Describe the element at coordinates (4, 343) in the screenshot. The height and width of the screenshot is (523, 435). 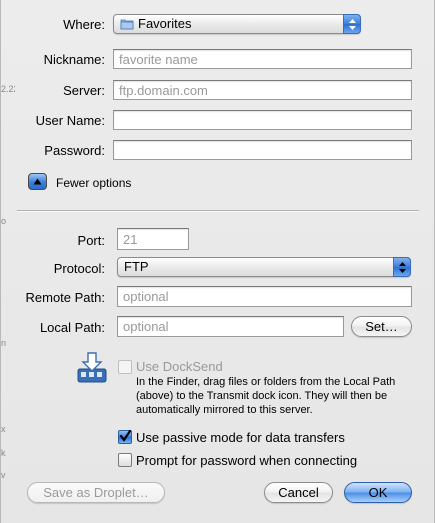
I see `background-text: n` at that location.